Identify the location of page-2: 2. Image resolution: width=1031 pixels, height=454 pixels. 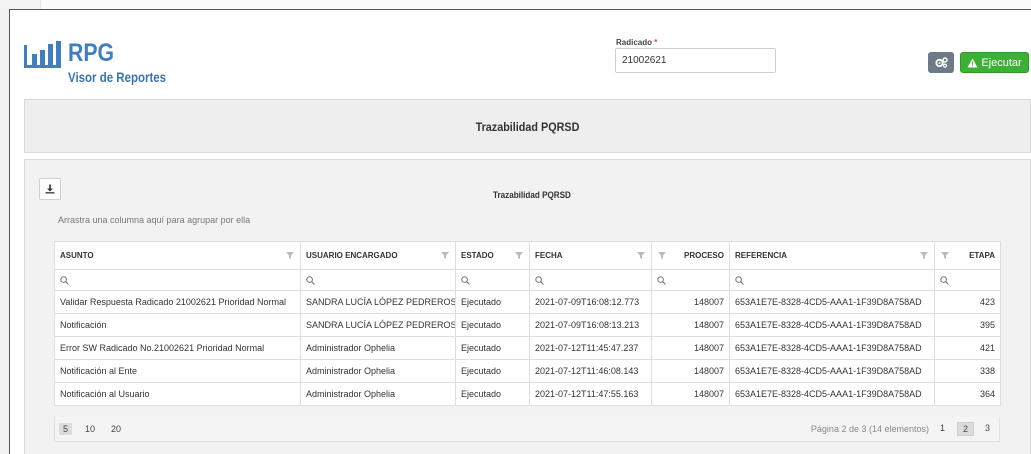
(966, 429).